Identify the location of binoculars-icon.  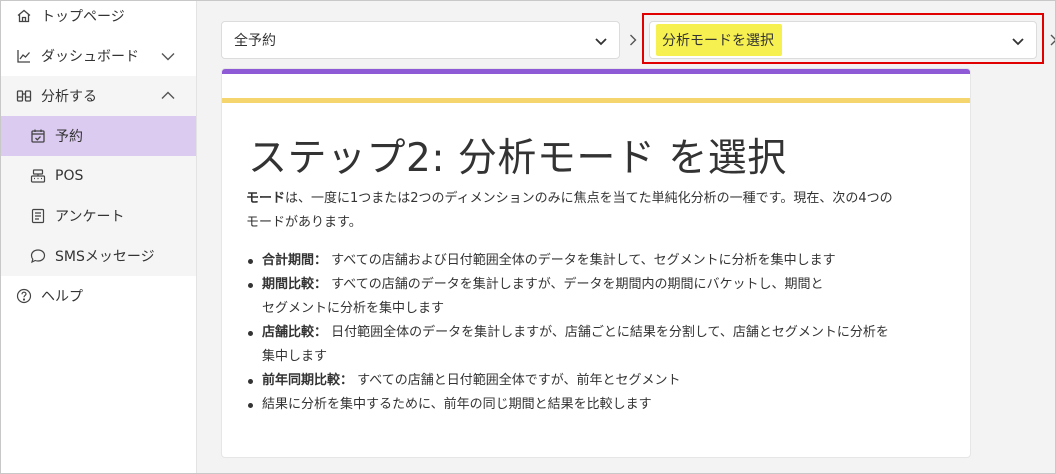
(24, 96).